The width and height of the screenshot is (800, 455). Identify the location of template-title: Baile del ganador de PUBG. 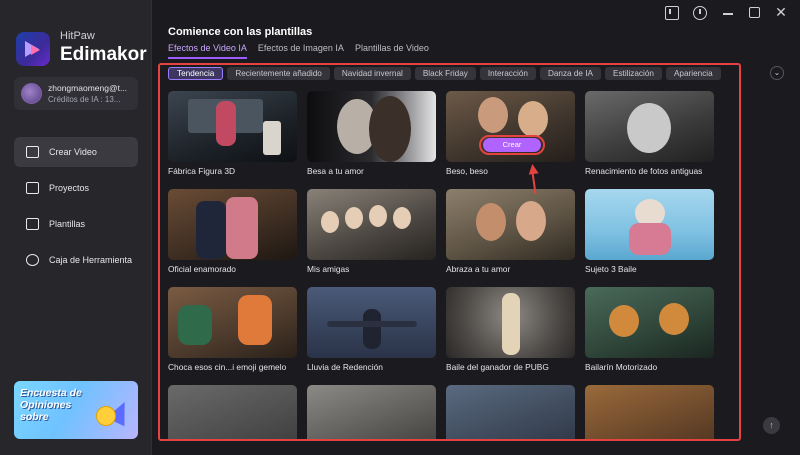
(497, 367).